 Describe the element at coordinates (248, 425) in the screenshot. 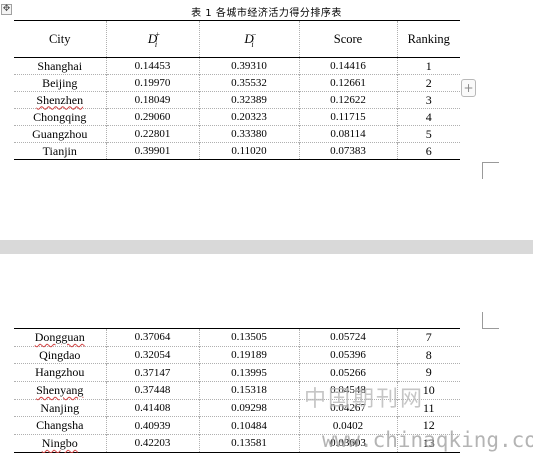

I see `cell-d-minus: 0.10484` at that location.